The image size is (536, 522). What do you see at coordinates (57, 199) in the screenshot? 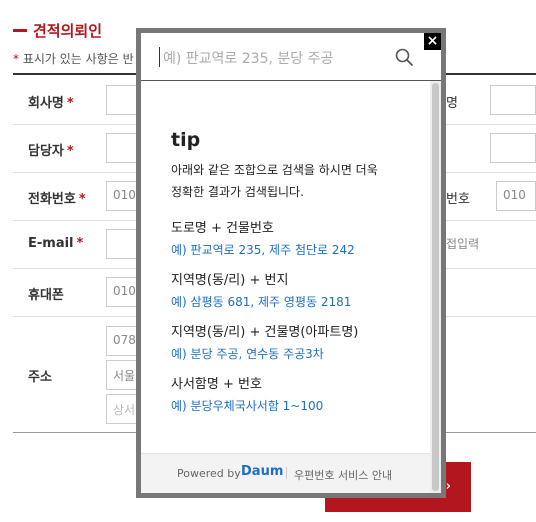
I see `phone-label: 전화번호 *` at bounding box center [57, 199].